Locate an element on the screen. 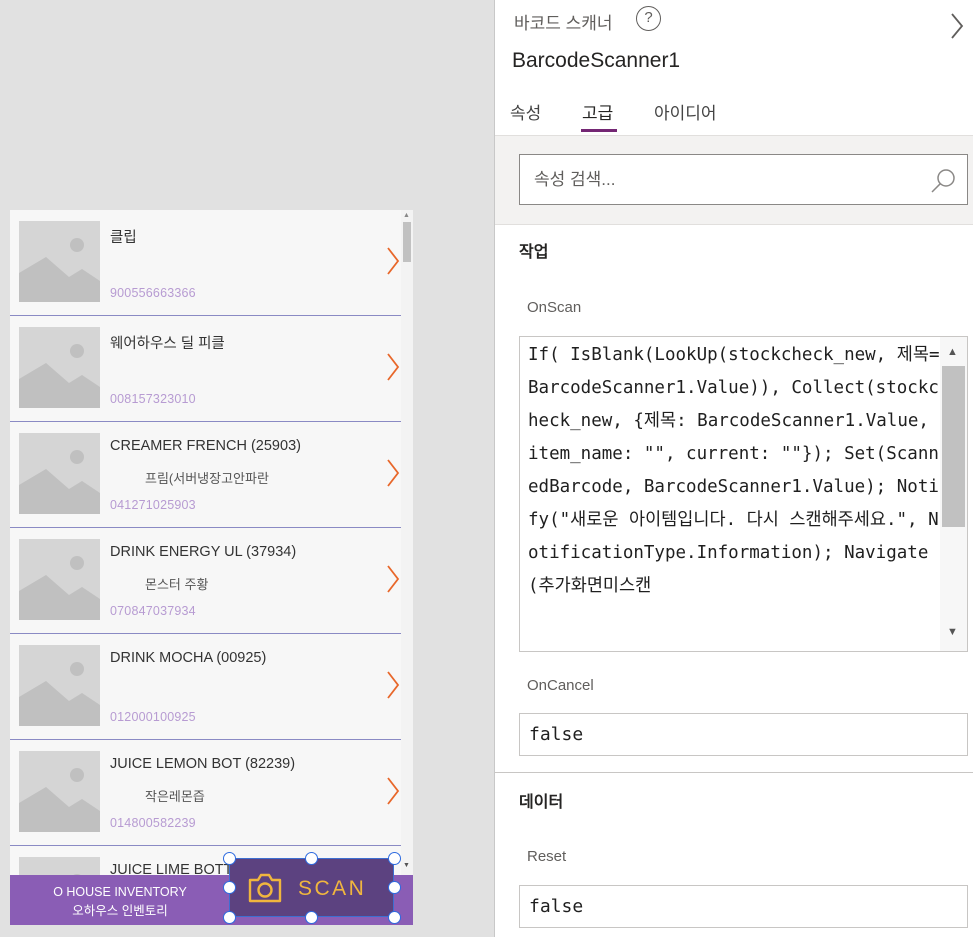  resize-handle-top-right is located at coordinates (394, 858).